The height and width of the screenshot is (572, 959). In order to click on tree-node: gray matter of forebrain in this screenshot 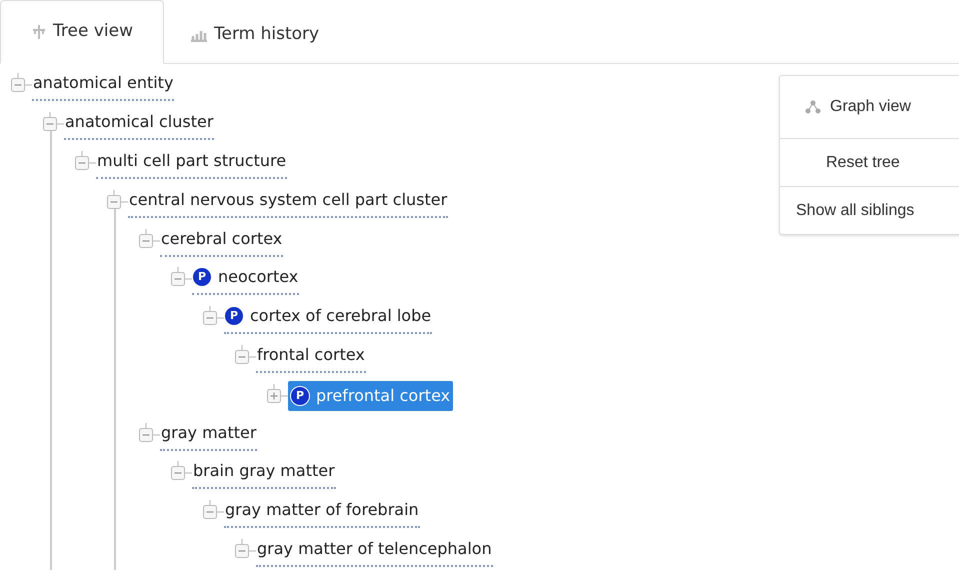, I will do `click(322, 512)`.